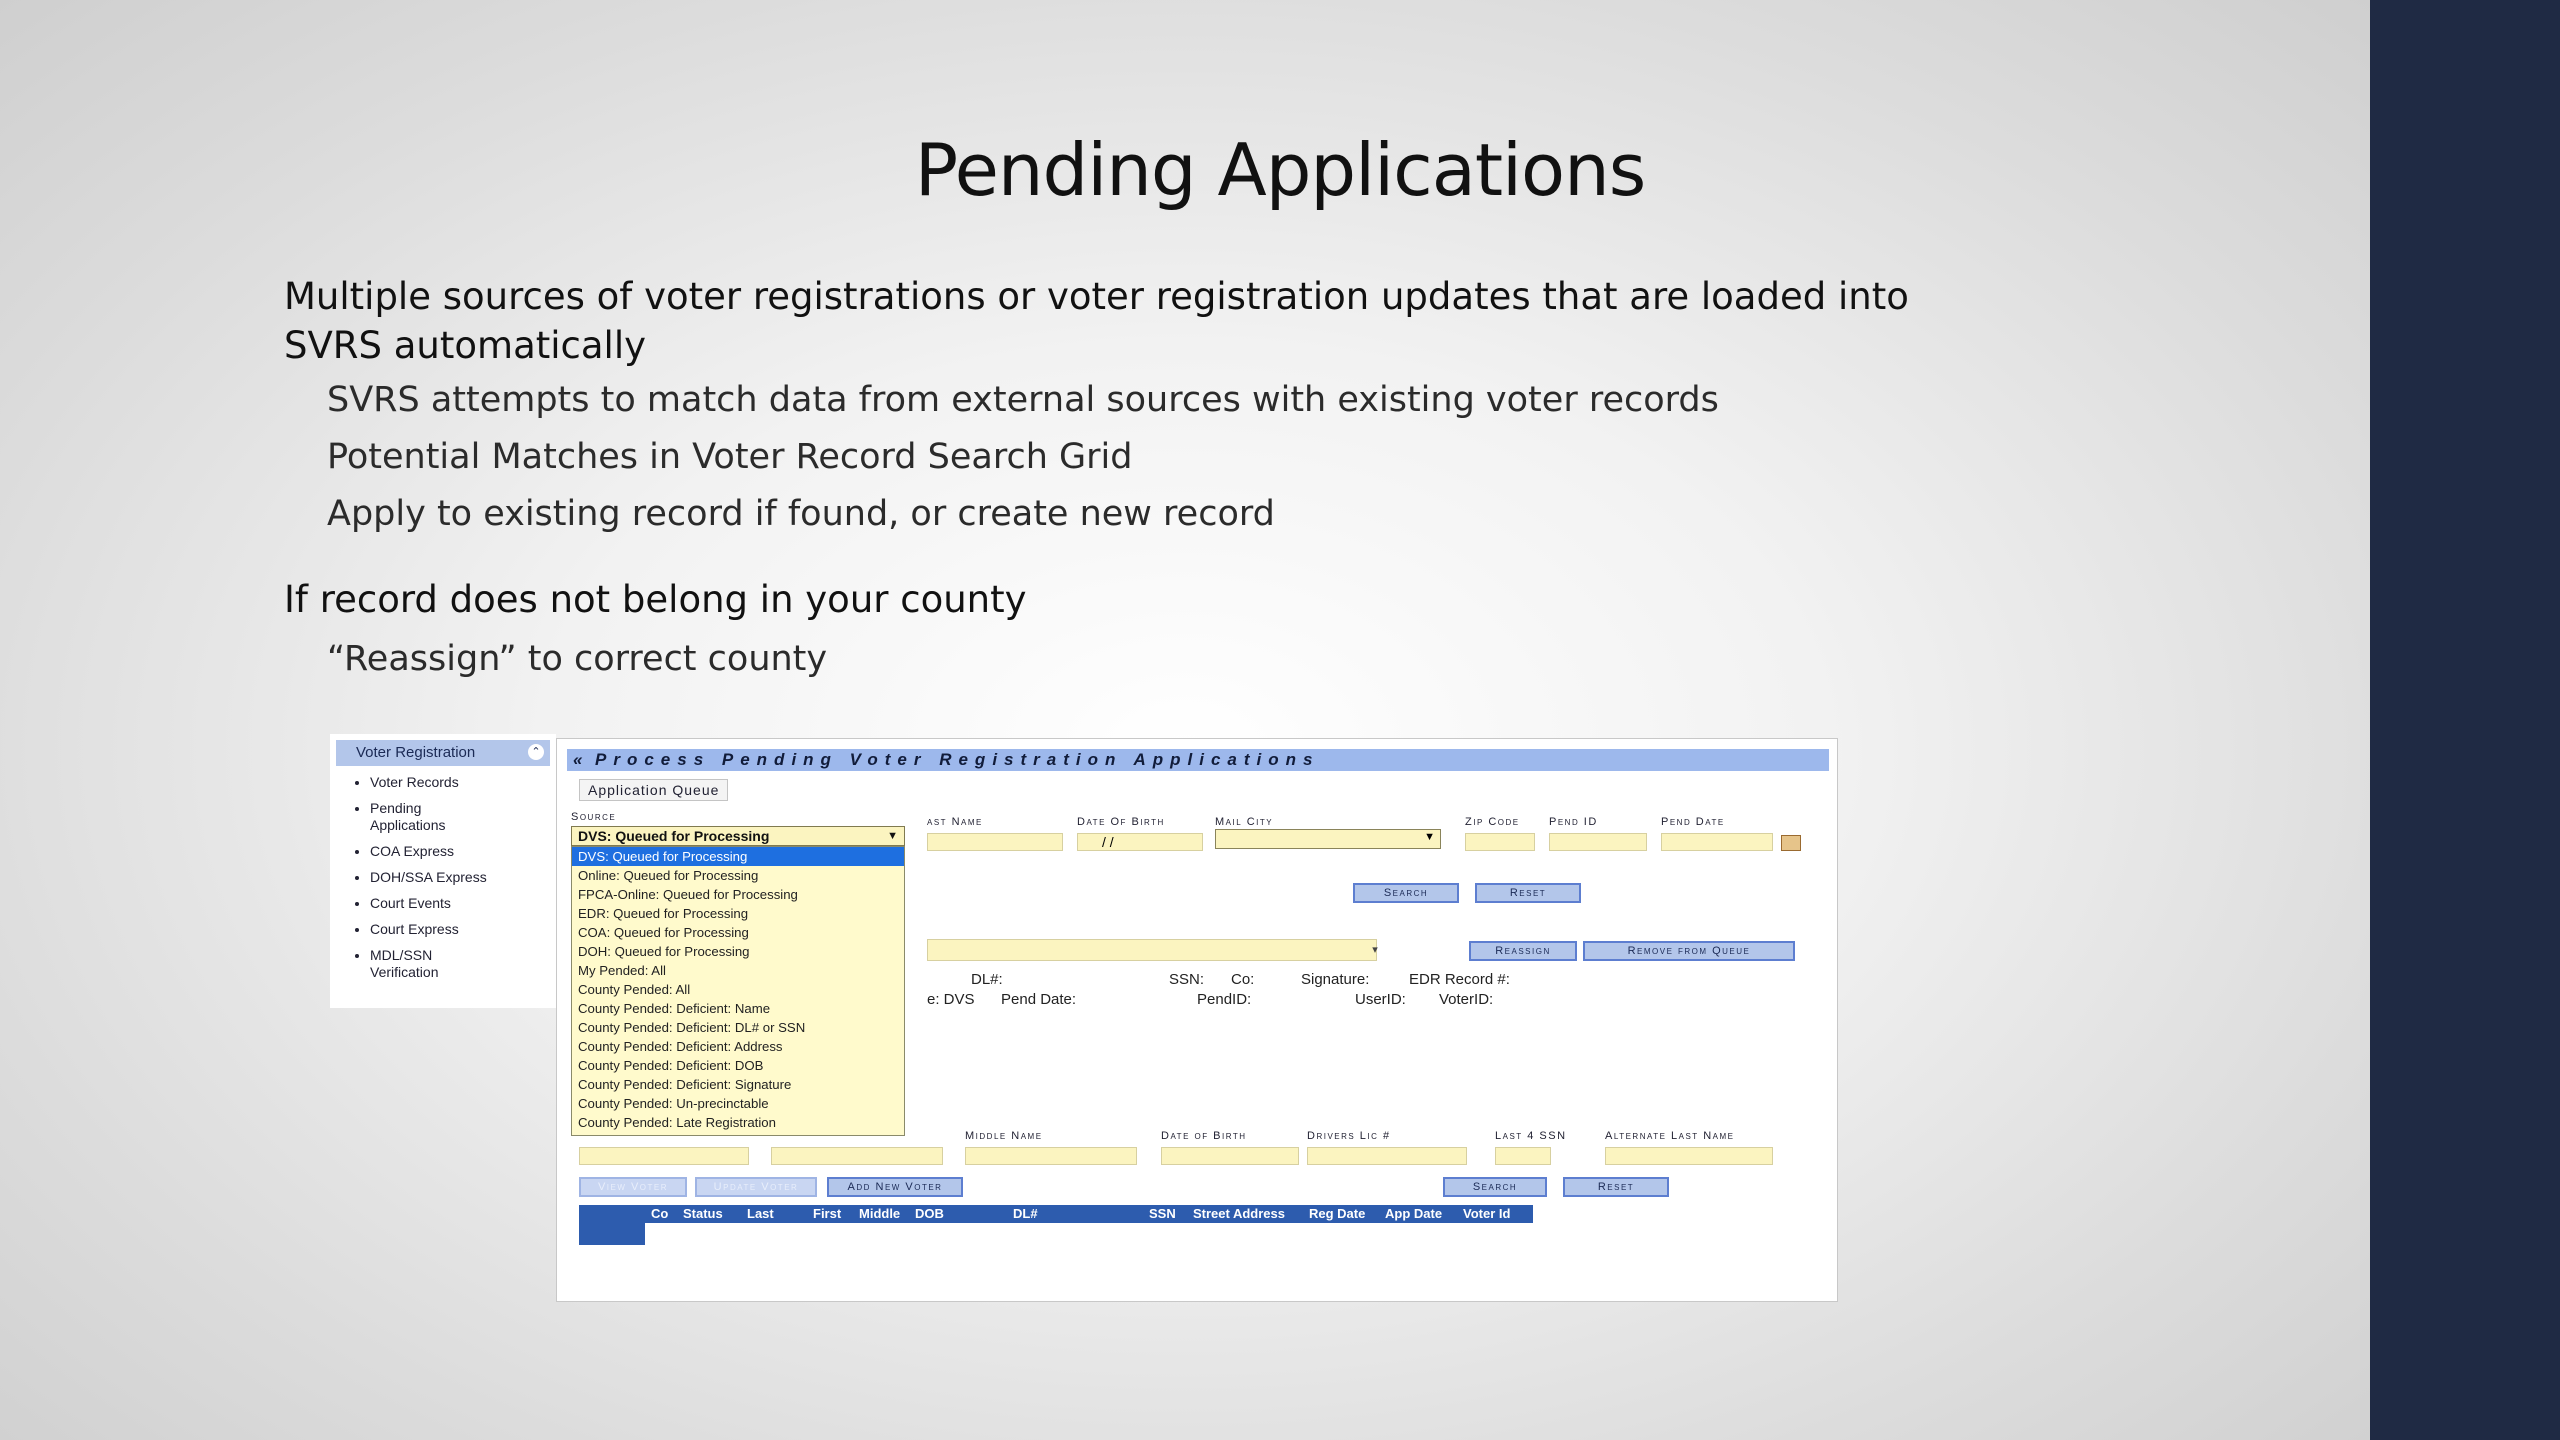 This screenshot has width=2560, height=1440. Describe the element at coordinates (1531, 1136) in the screenshot. I see `label-last4-ssn: Last 4 SSN` at that location.